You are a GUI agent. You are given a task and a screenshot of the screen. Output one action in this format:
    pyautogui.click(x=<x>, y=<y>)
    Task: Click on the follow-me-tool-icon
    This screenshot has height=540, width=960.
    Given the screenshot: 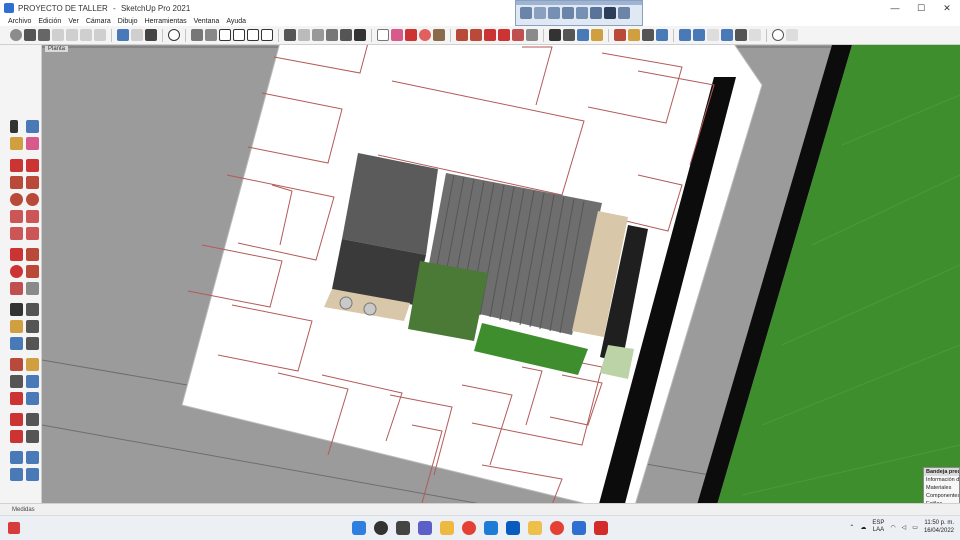 What is the action you would take?
    pyautogui.click(x=32, y=271)
    